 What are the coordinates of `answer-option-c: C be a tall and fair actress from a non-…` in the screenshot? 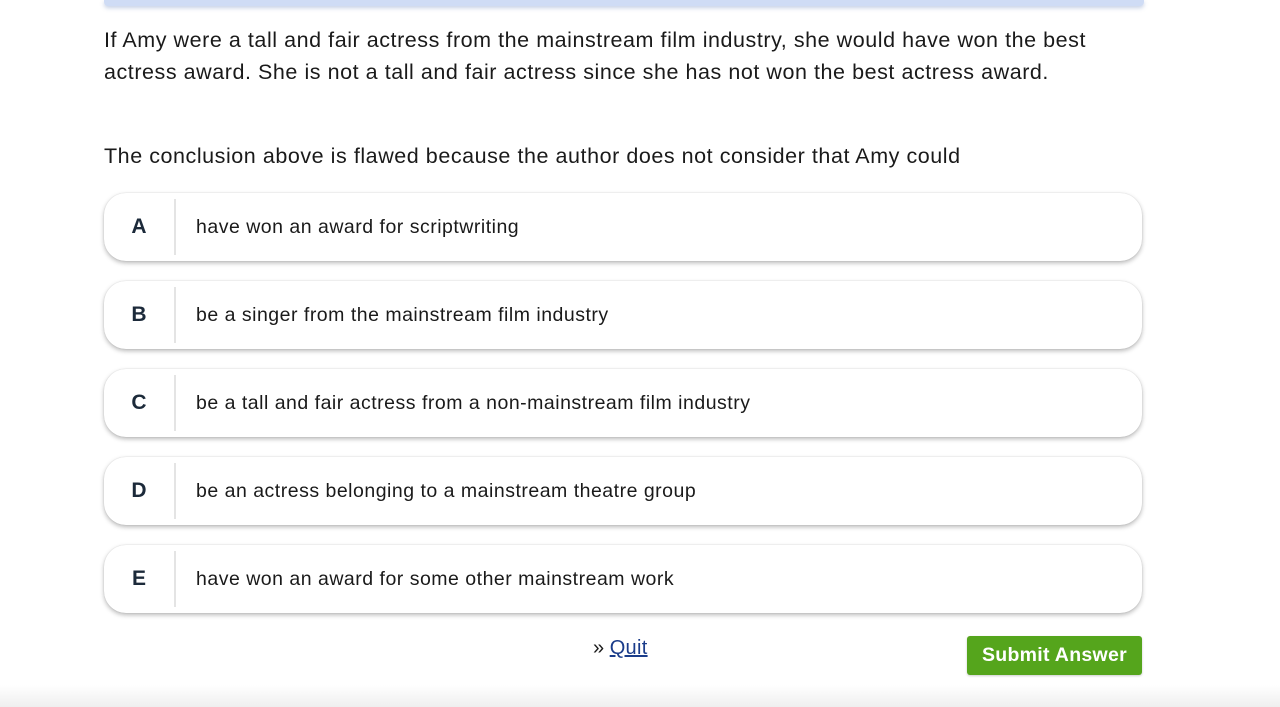 It's located at (623, 403).